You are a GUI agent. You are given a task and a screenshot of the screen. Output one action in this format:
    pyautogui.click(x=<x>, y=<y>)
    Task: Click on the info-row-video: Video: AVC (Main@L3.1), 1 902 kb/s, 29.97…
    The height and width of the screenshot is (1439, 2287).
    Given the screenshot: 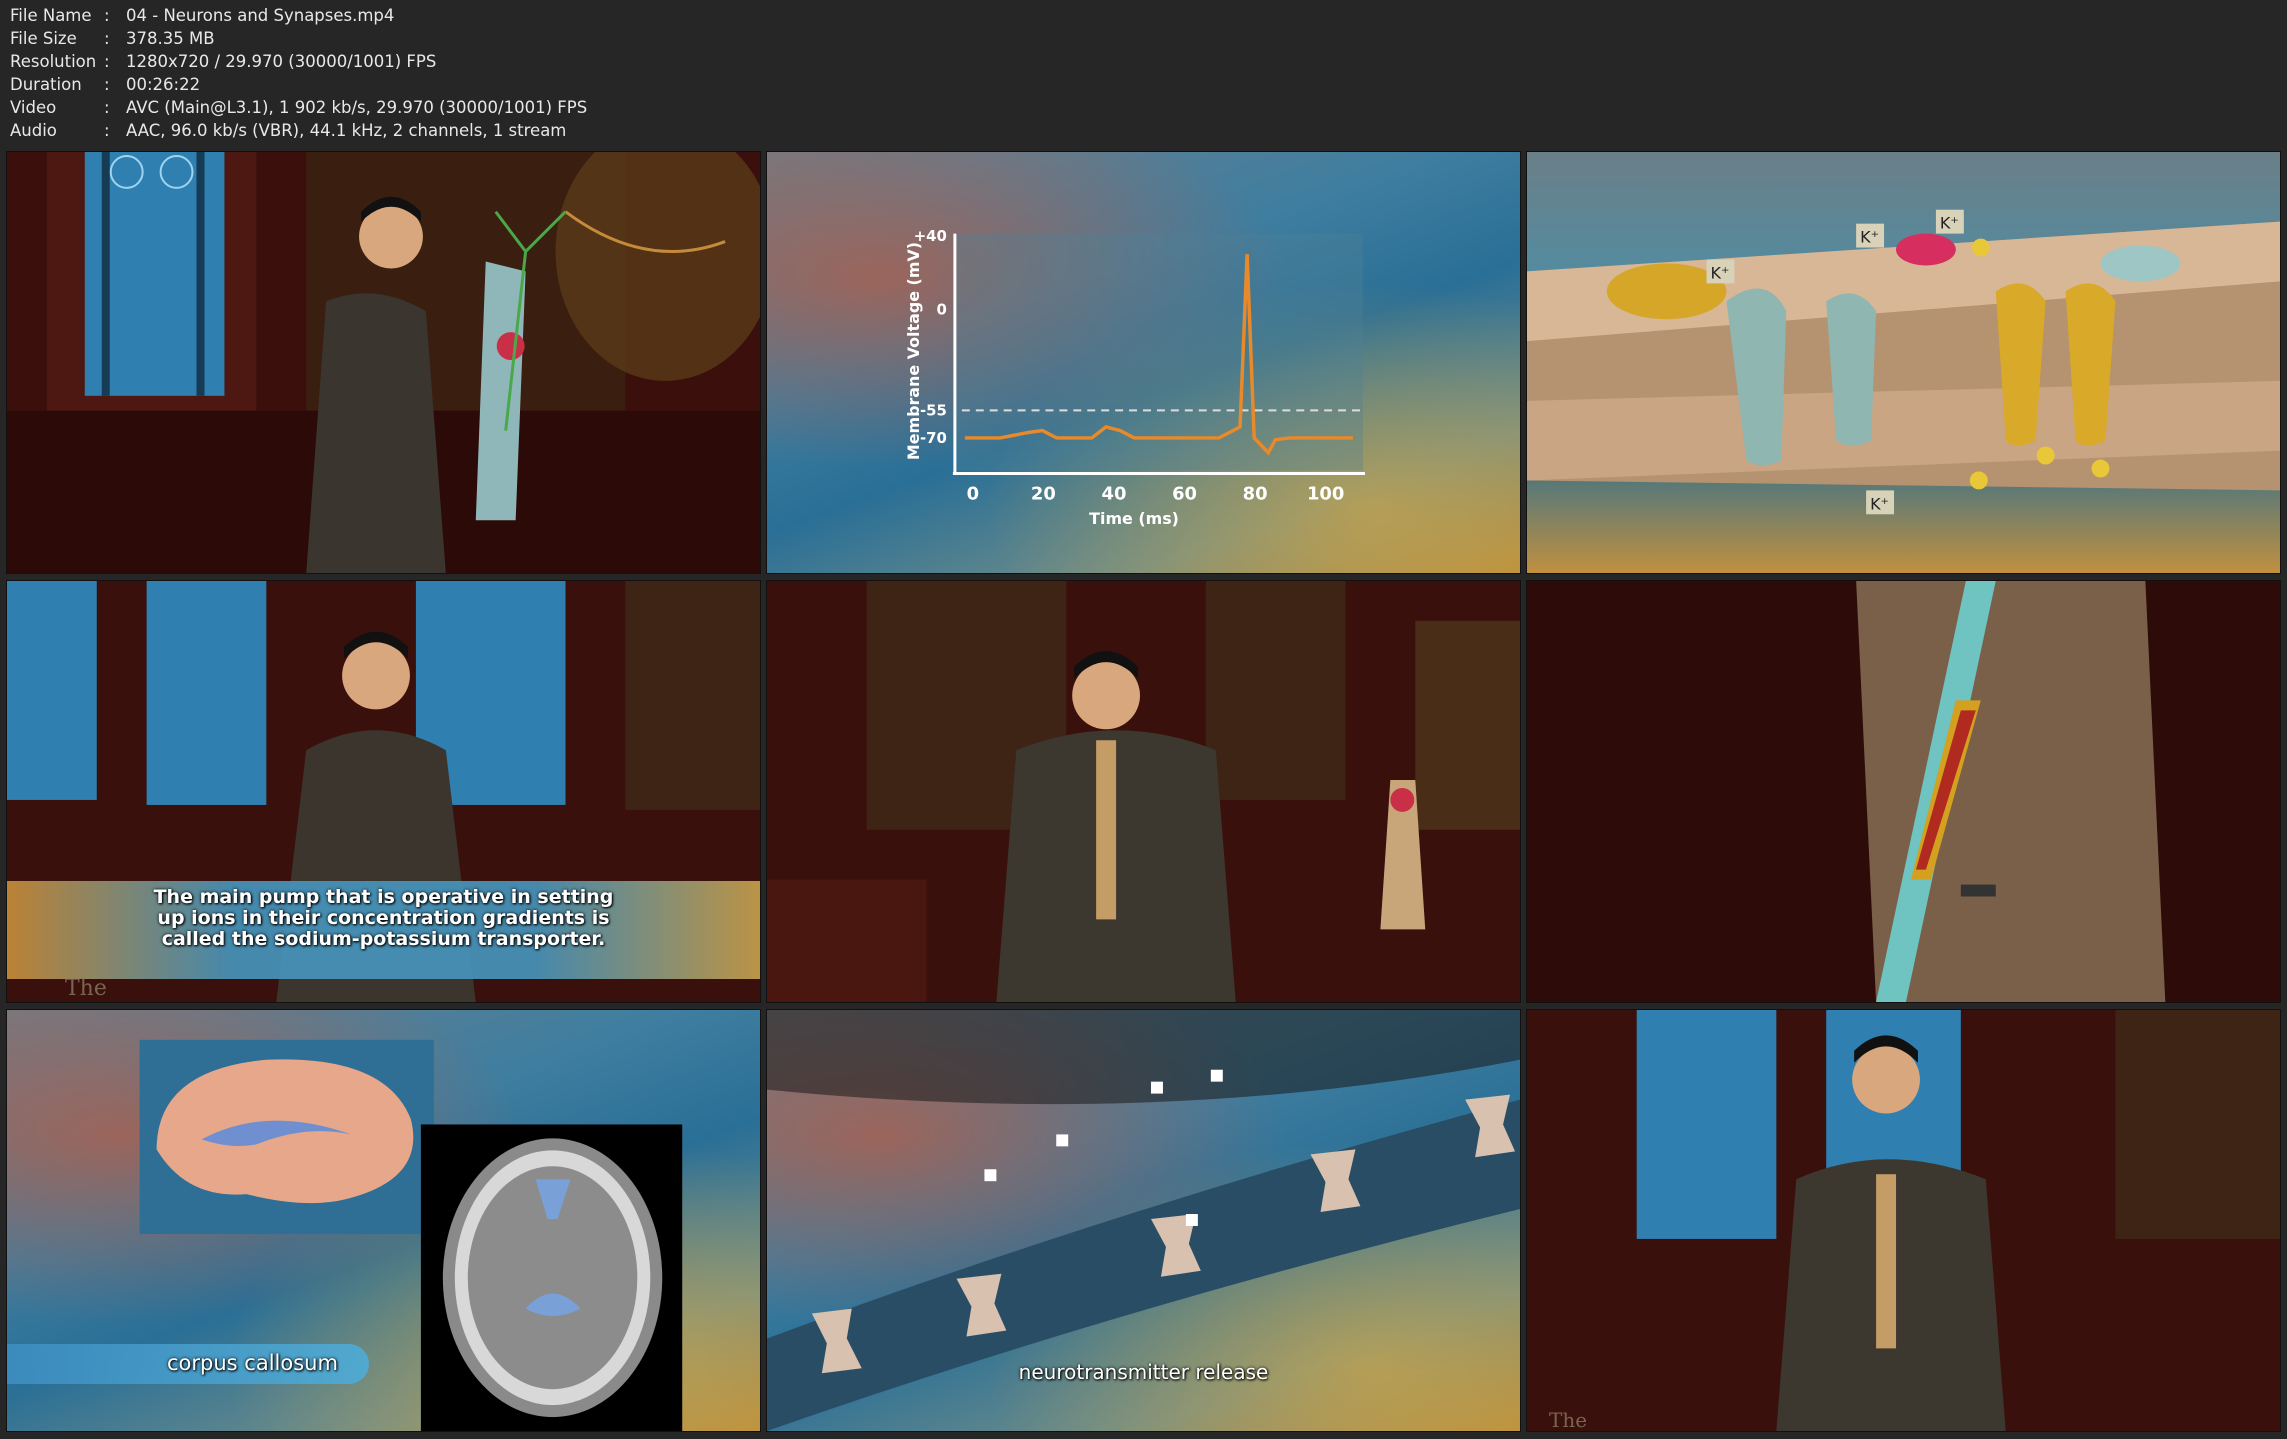 What is the action you would take?
    pyautogui.click(x=299, y=107)
    